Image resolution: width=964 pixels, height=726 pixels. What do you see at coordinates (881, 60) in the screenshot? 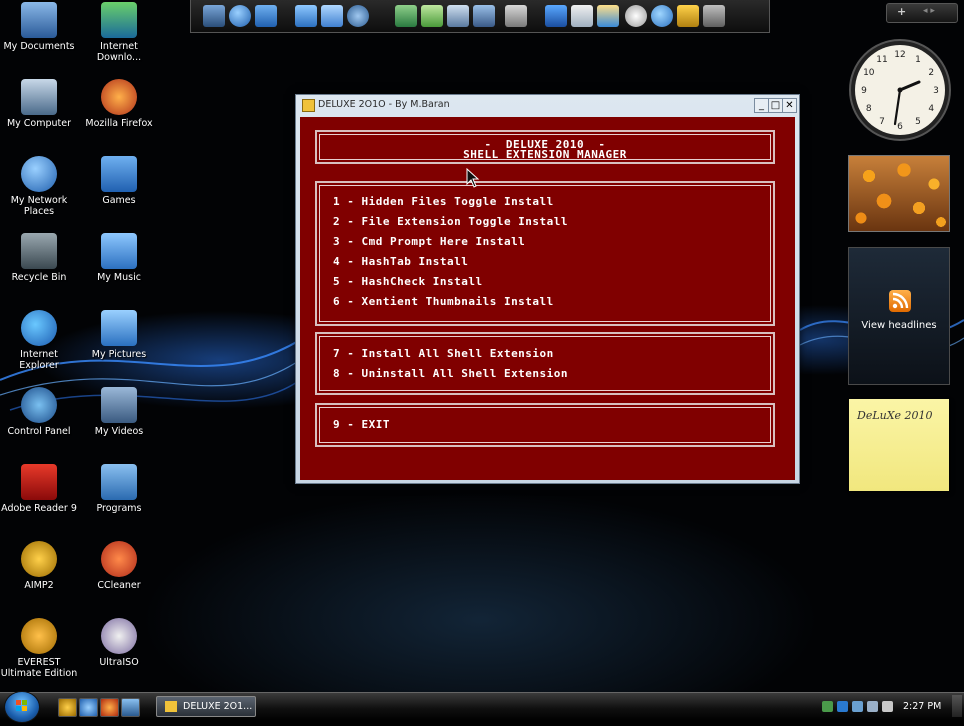
I see `clock-number: 11` at bounding box center [881, 60].